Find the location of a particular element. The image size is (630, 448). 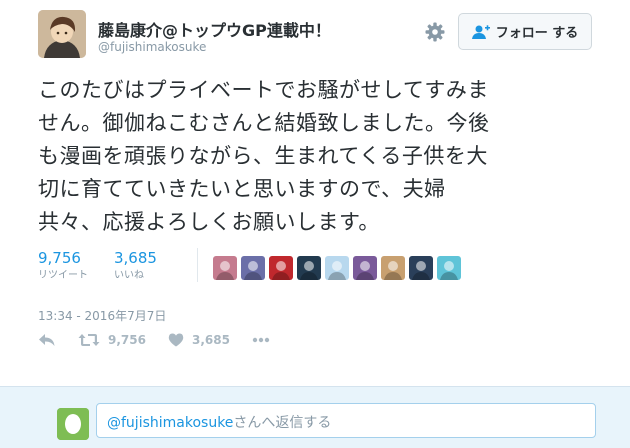

retweet-icon is located at coordinates (89, 340).